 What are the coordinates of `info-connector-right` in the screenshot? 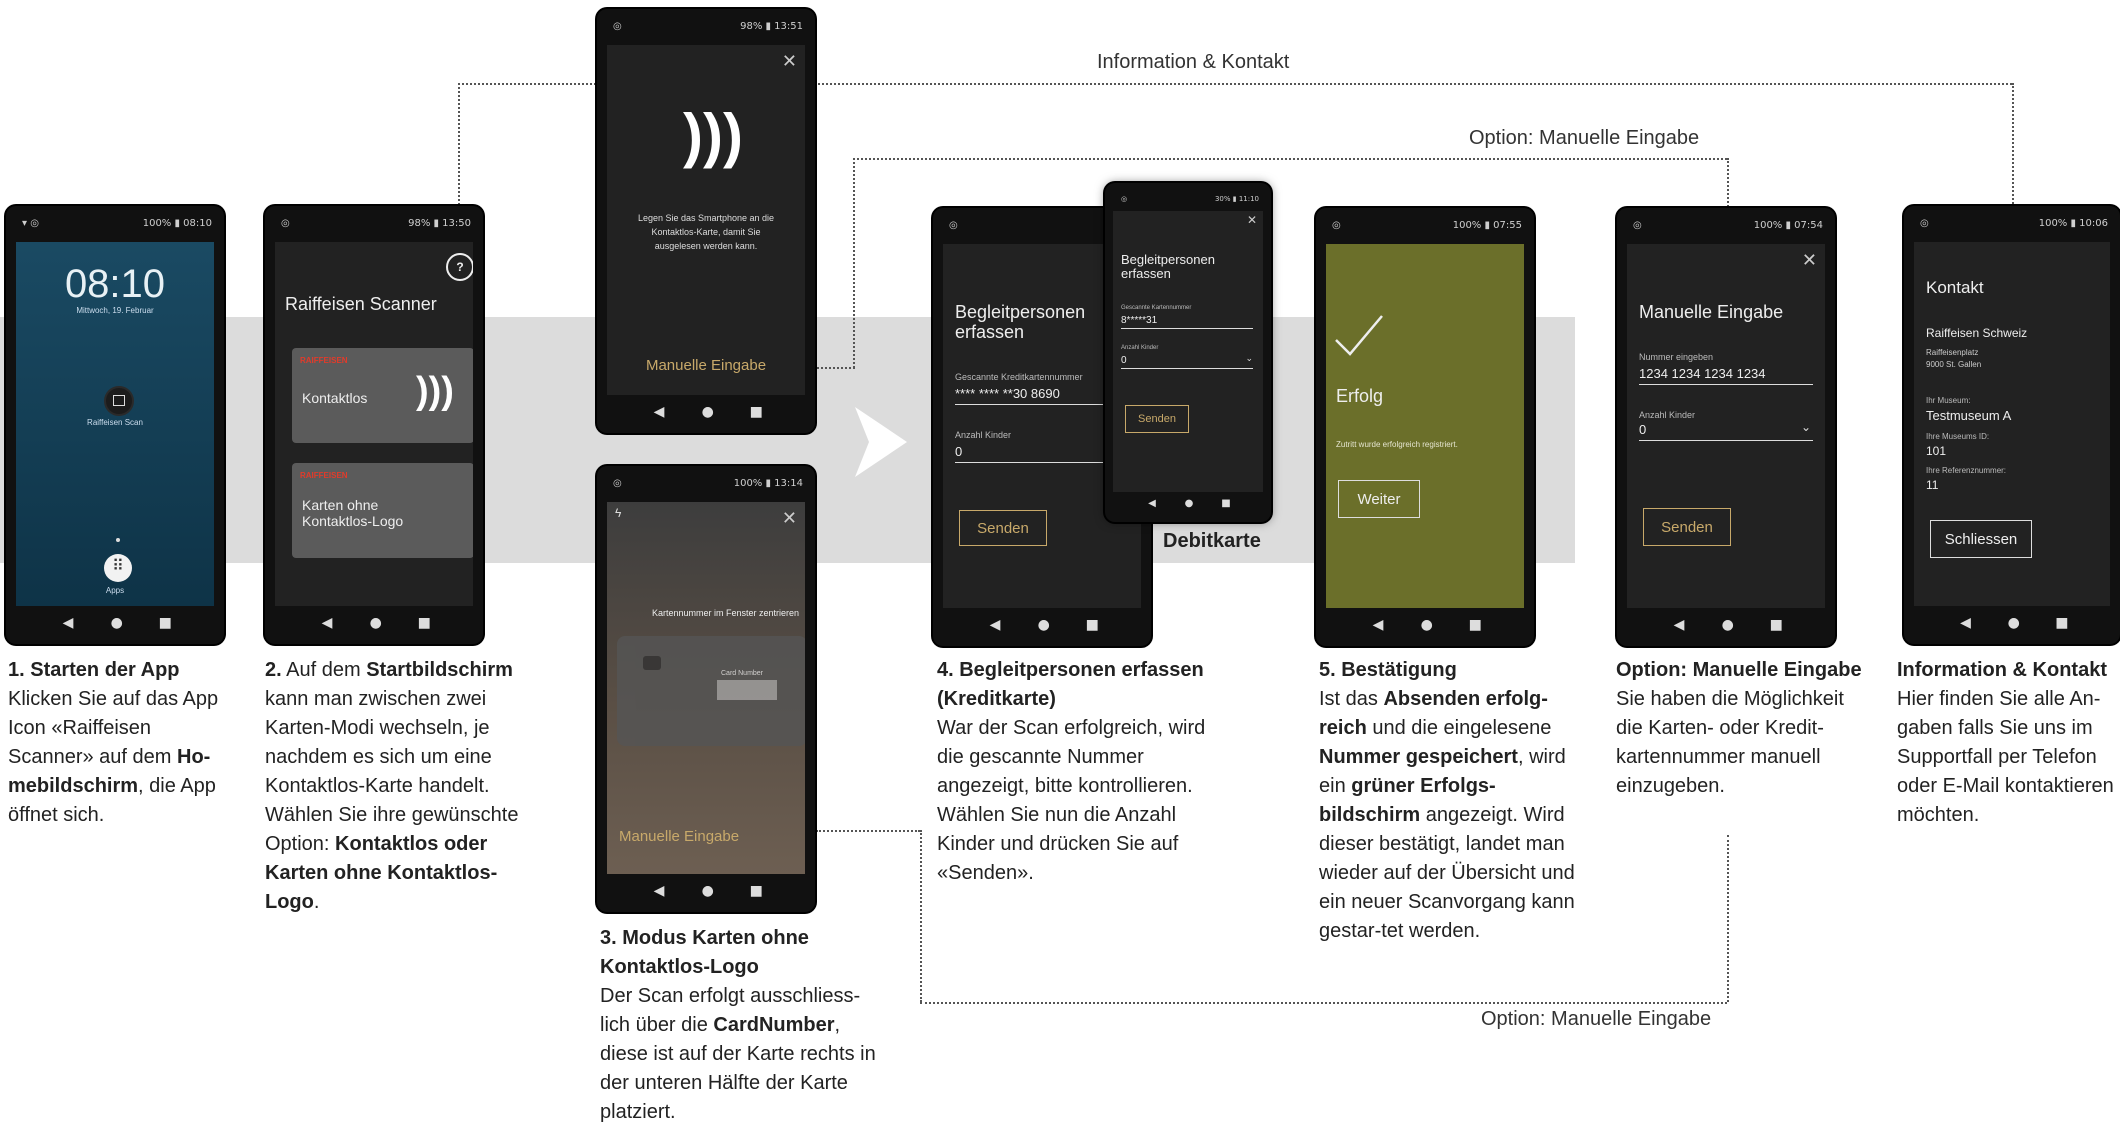 It's located at (2013, 145).